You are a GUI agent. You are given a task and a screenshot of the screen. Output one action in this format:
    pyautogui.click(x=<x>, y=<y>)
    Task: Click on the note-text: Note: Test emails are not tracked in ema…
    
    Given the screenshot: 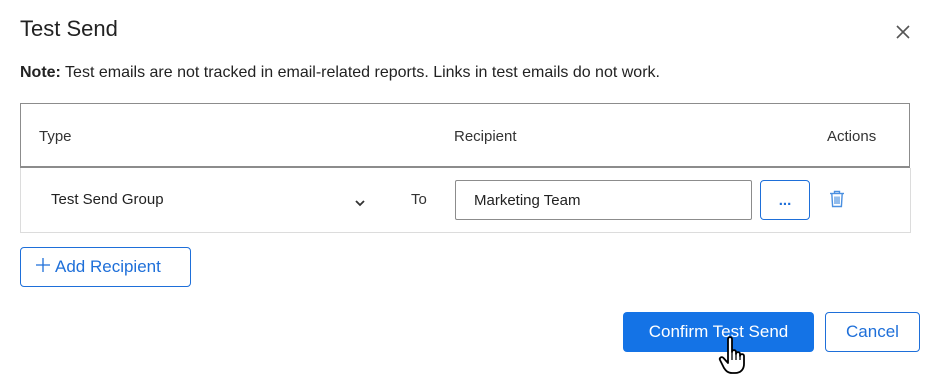 What is the action you would take?
    pyautogui.click(x=340, y=73)
    